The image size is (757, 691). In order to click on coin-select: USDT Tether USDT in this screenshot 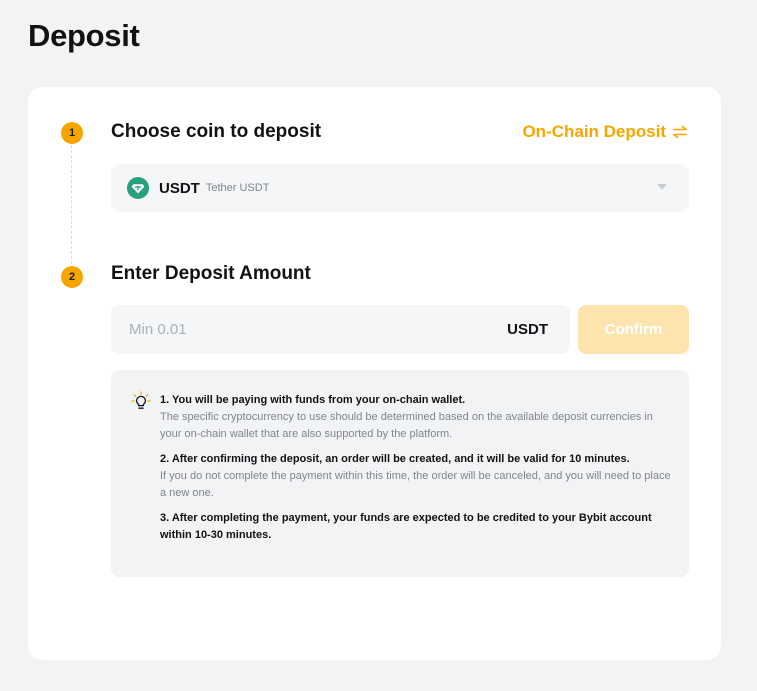, I will do `click(400, 188)`.